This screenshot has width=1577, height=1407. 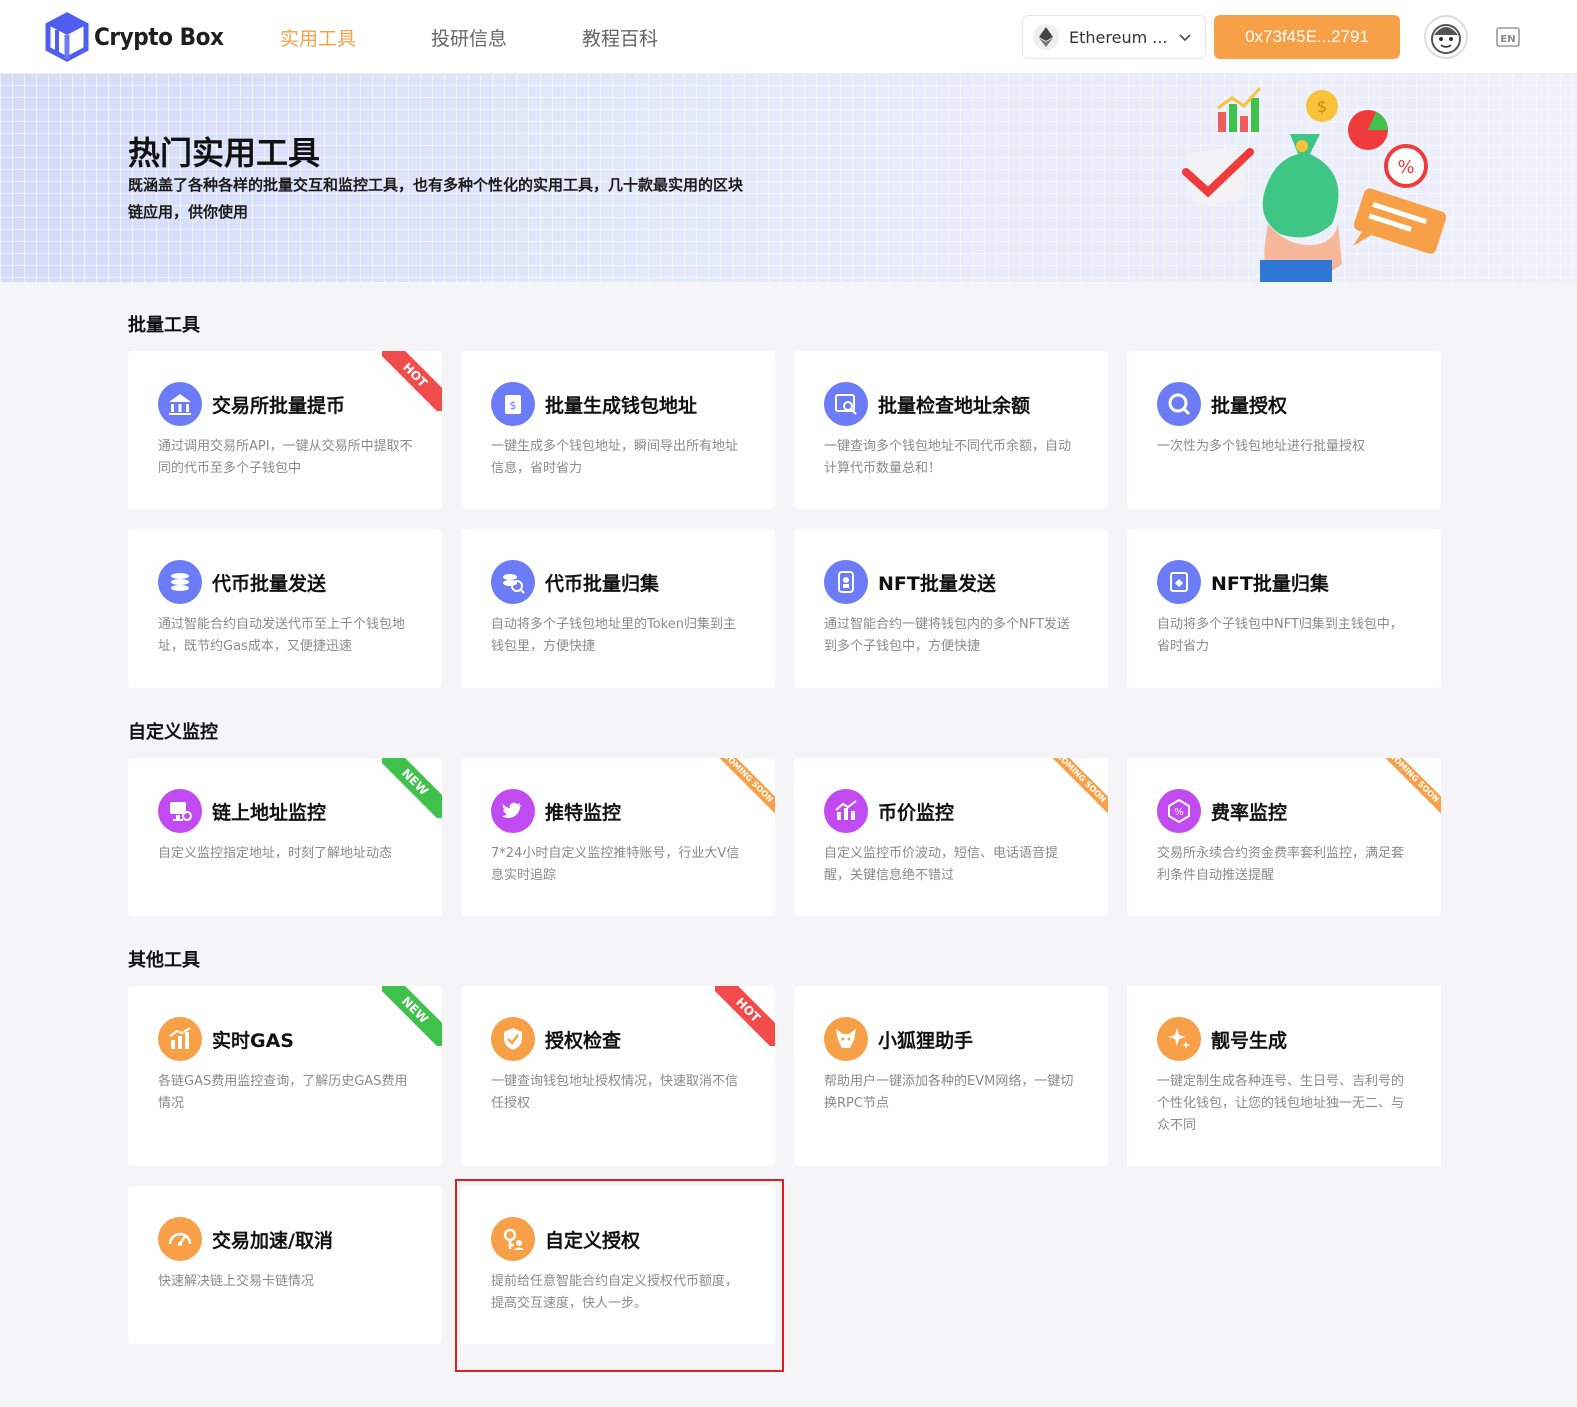 I want to click on wallet-address-button: 0x73f45E...2791, so click(x=1307, y=37).